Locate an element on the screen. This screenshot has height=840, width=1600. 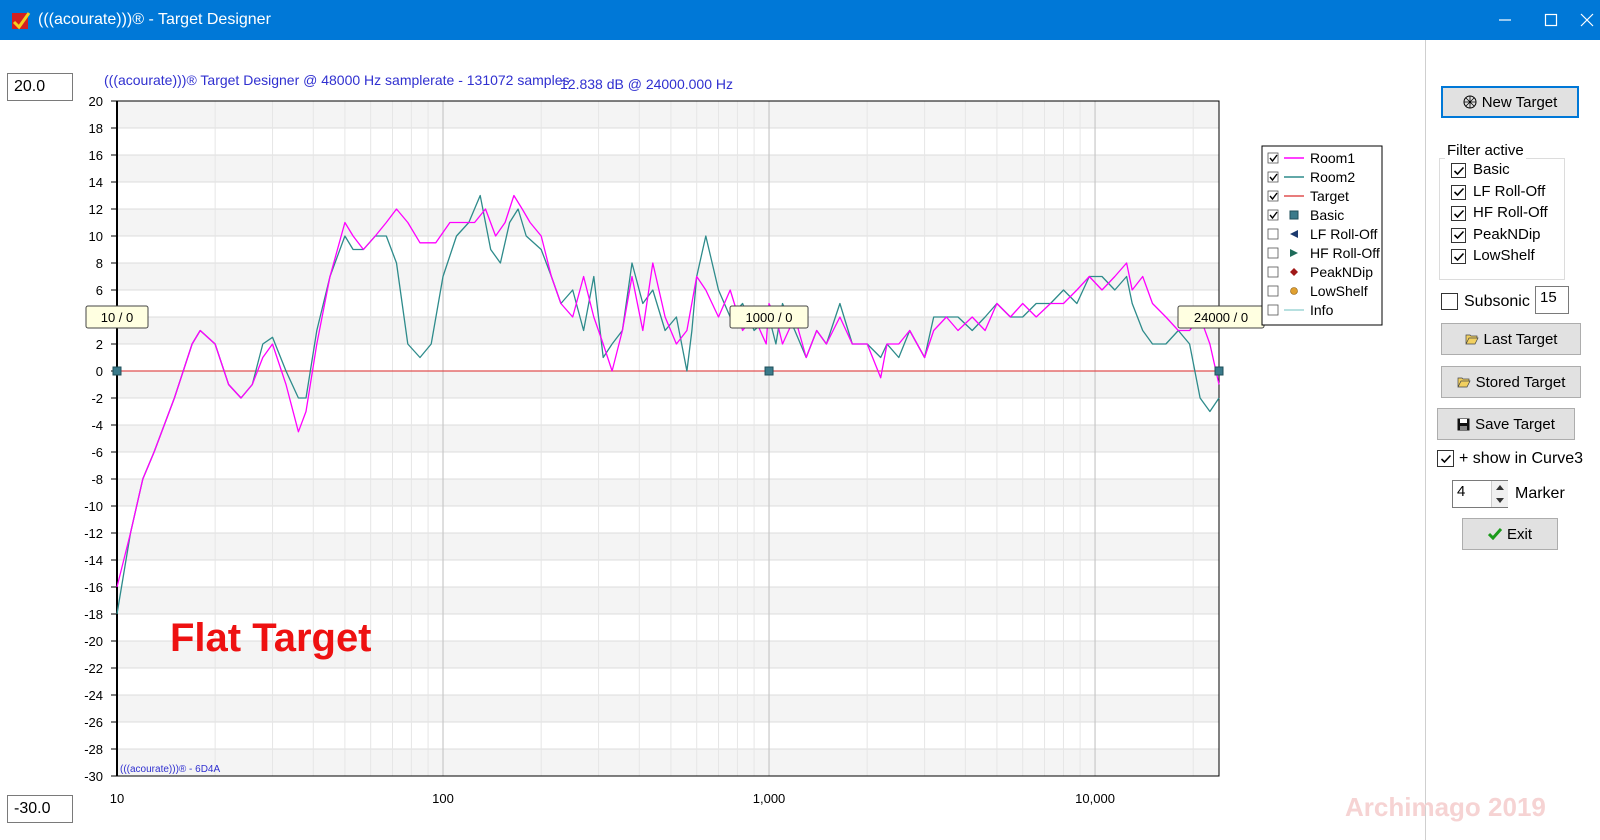
legend-square-icon is located at coordinates (1294, 215).